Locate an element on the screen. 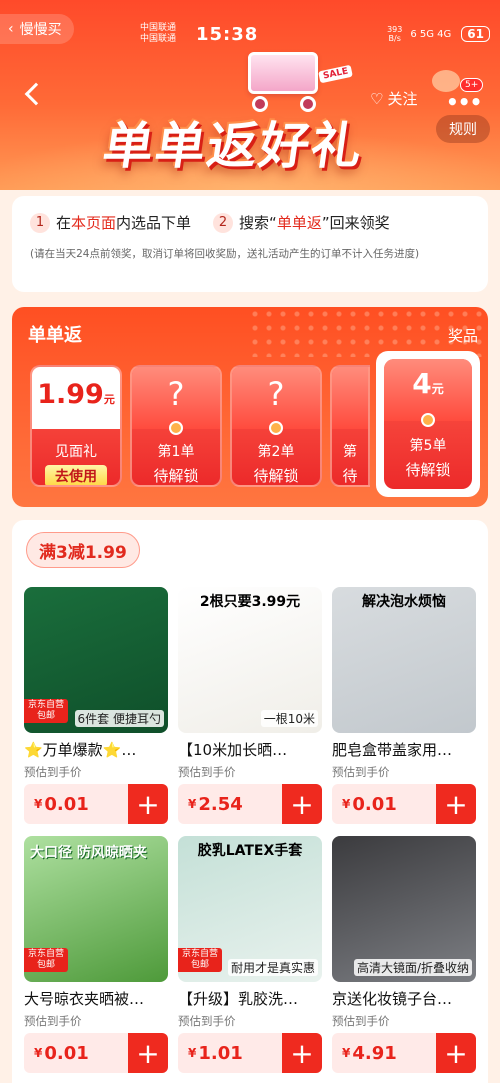  reward-card-order-3-partial: 第 待 is located at coordinates (350, 426).